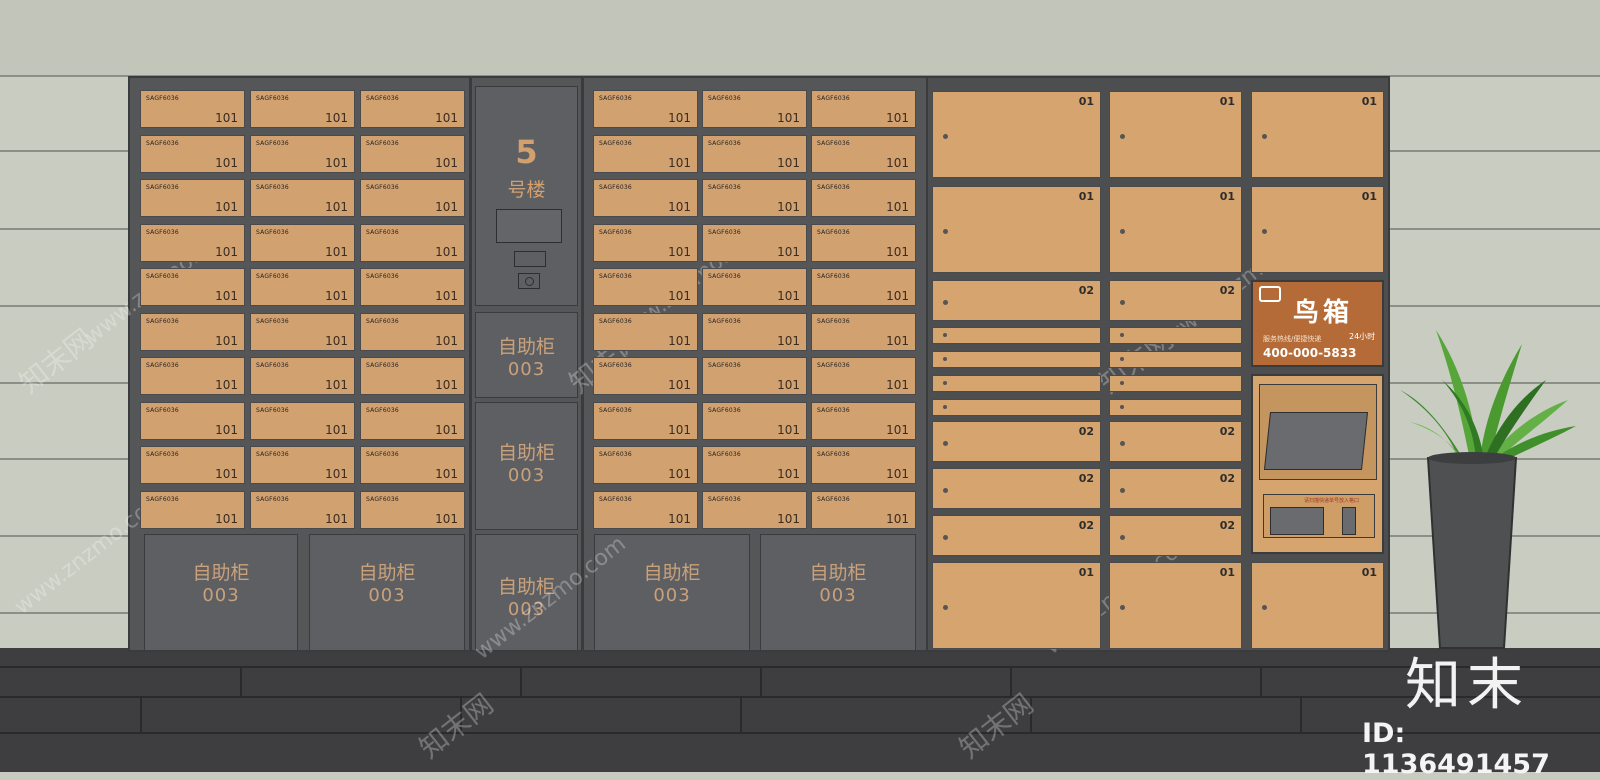  What do you see at coordinates (530, 259) in the screenshot?
I see `card-reader` at bounding box center [530, 259].